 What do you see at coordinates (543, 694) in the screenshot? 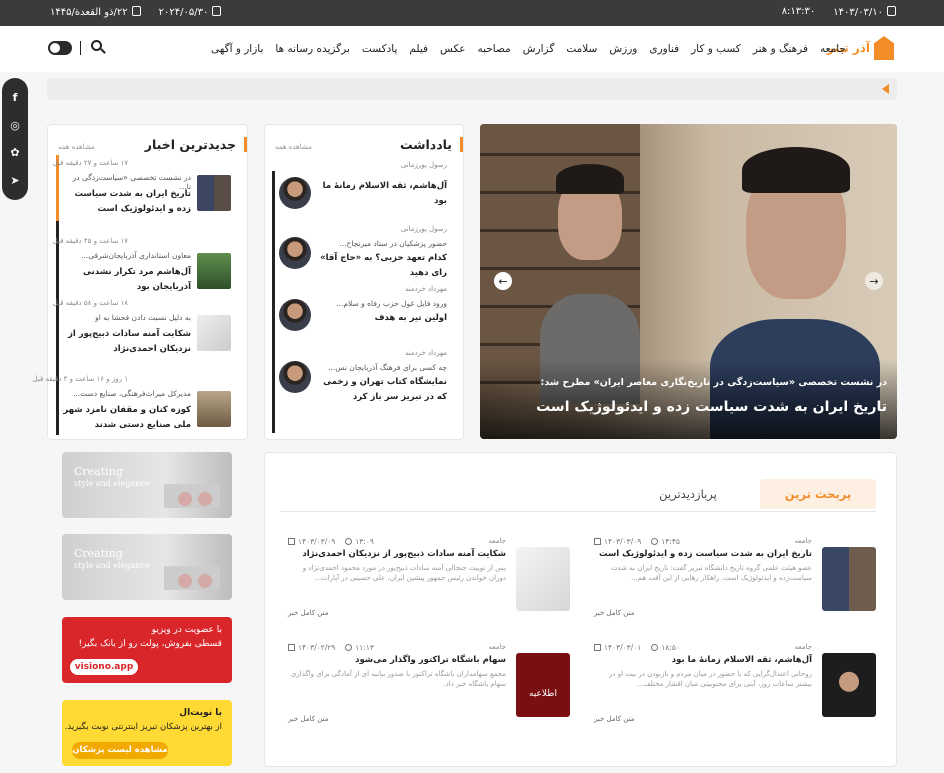
I see `announcement-badge: اطلاعیه` at bounding box center [543, 694].